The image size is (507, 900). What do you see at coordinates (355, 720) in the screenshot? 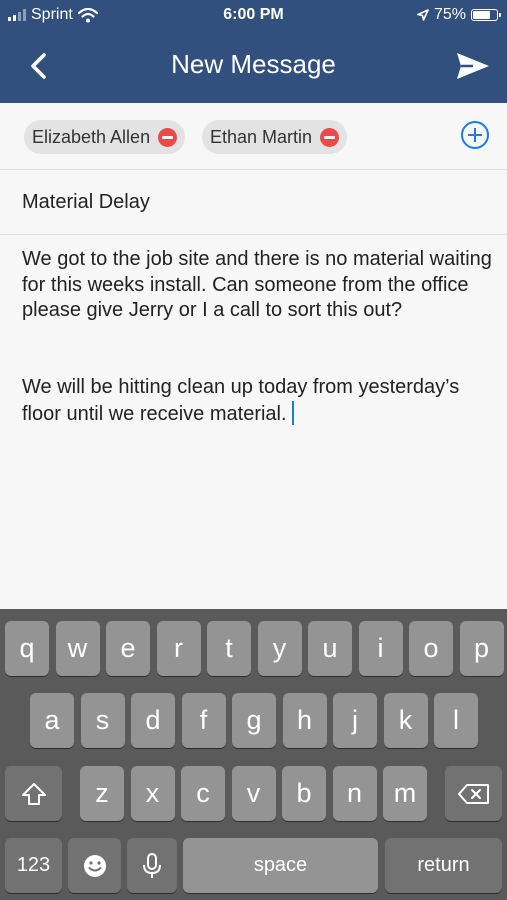
I see `key-j: j` at bounding box center [355, 720].